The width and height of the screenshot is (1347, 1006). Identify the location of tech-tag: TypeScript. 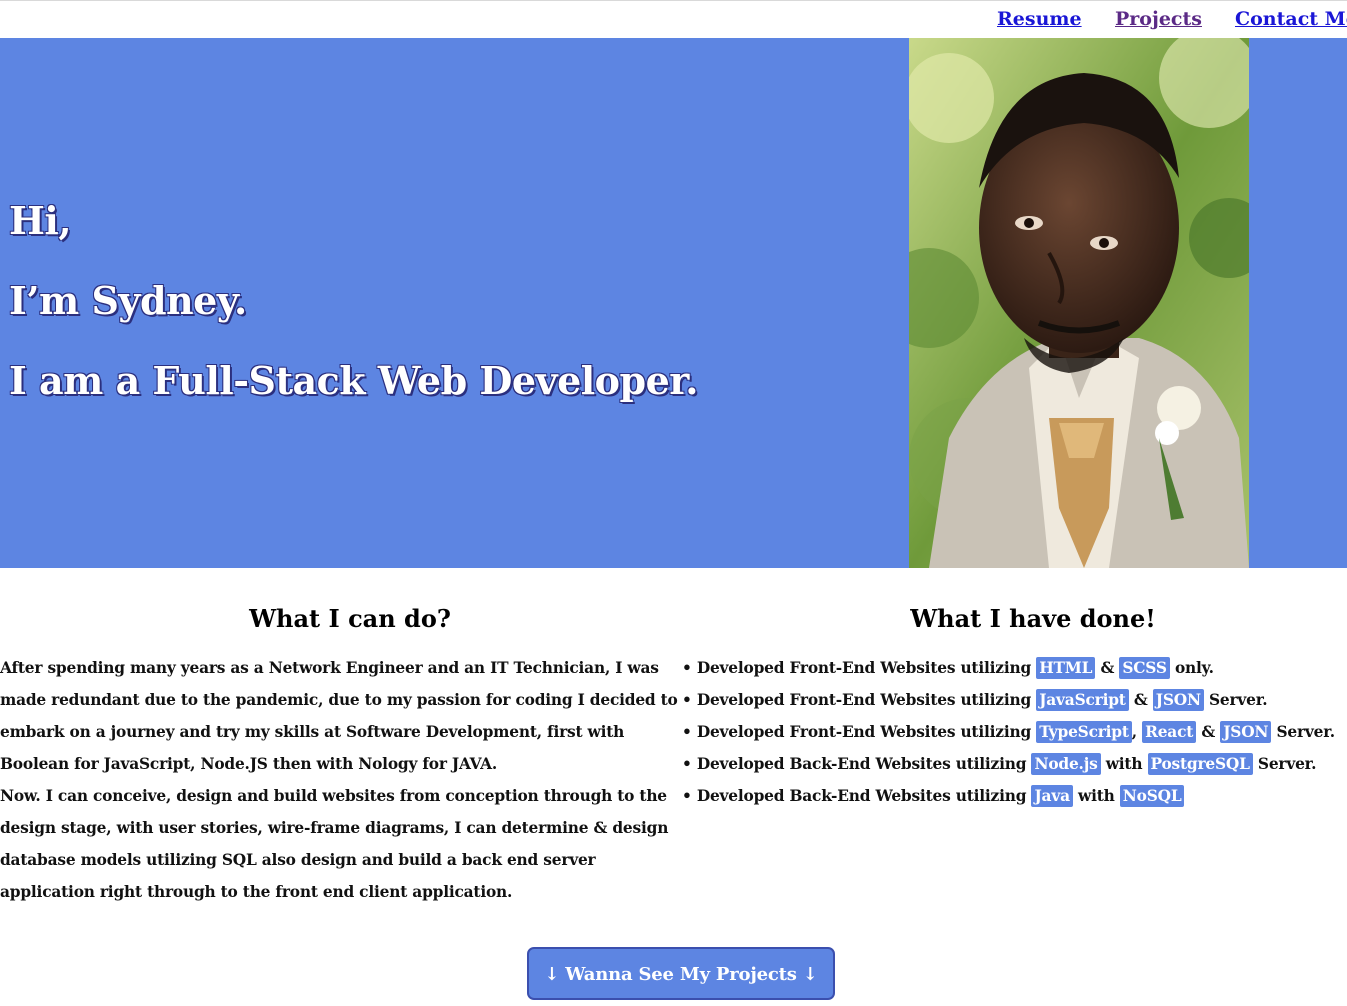
(1084, 732).